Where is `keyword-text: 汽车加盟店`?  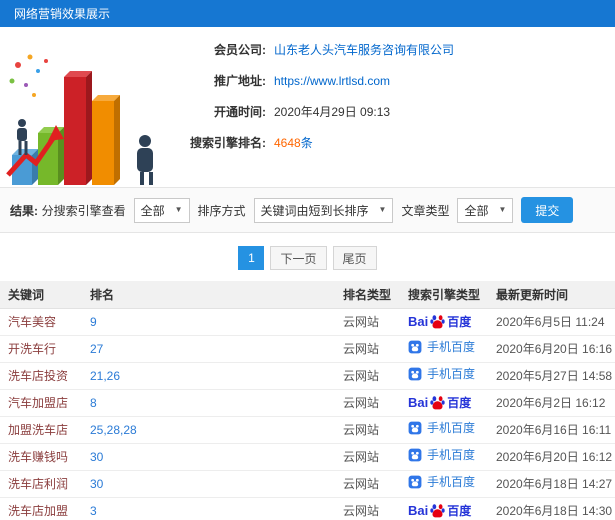
keyword-text: 汽车加盟店 is located at coordinates (38, 403).